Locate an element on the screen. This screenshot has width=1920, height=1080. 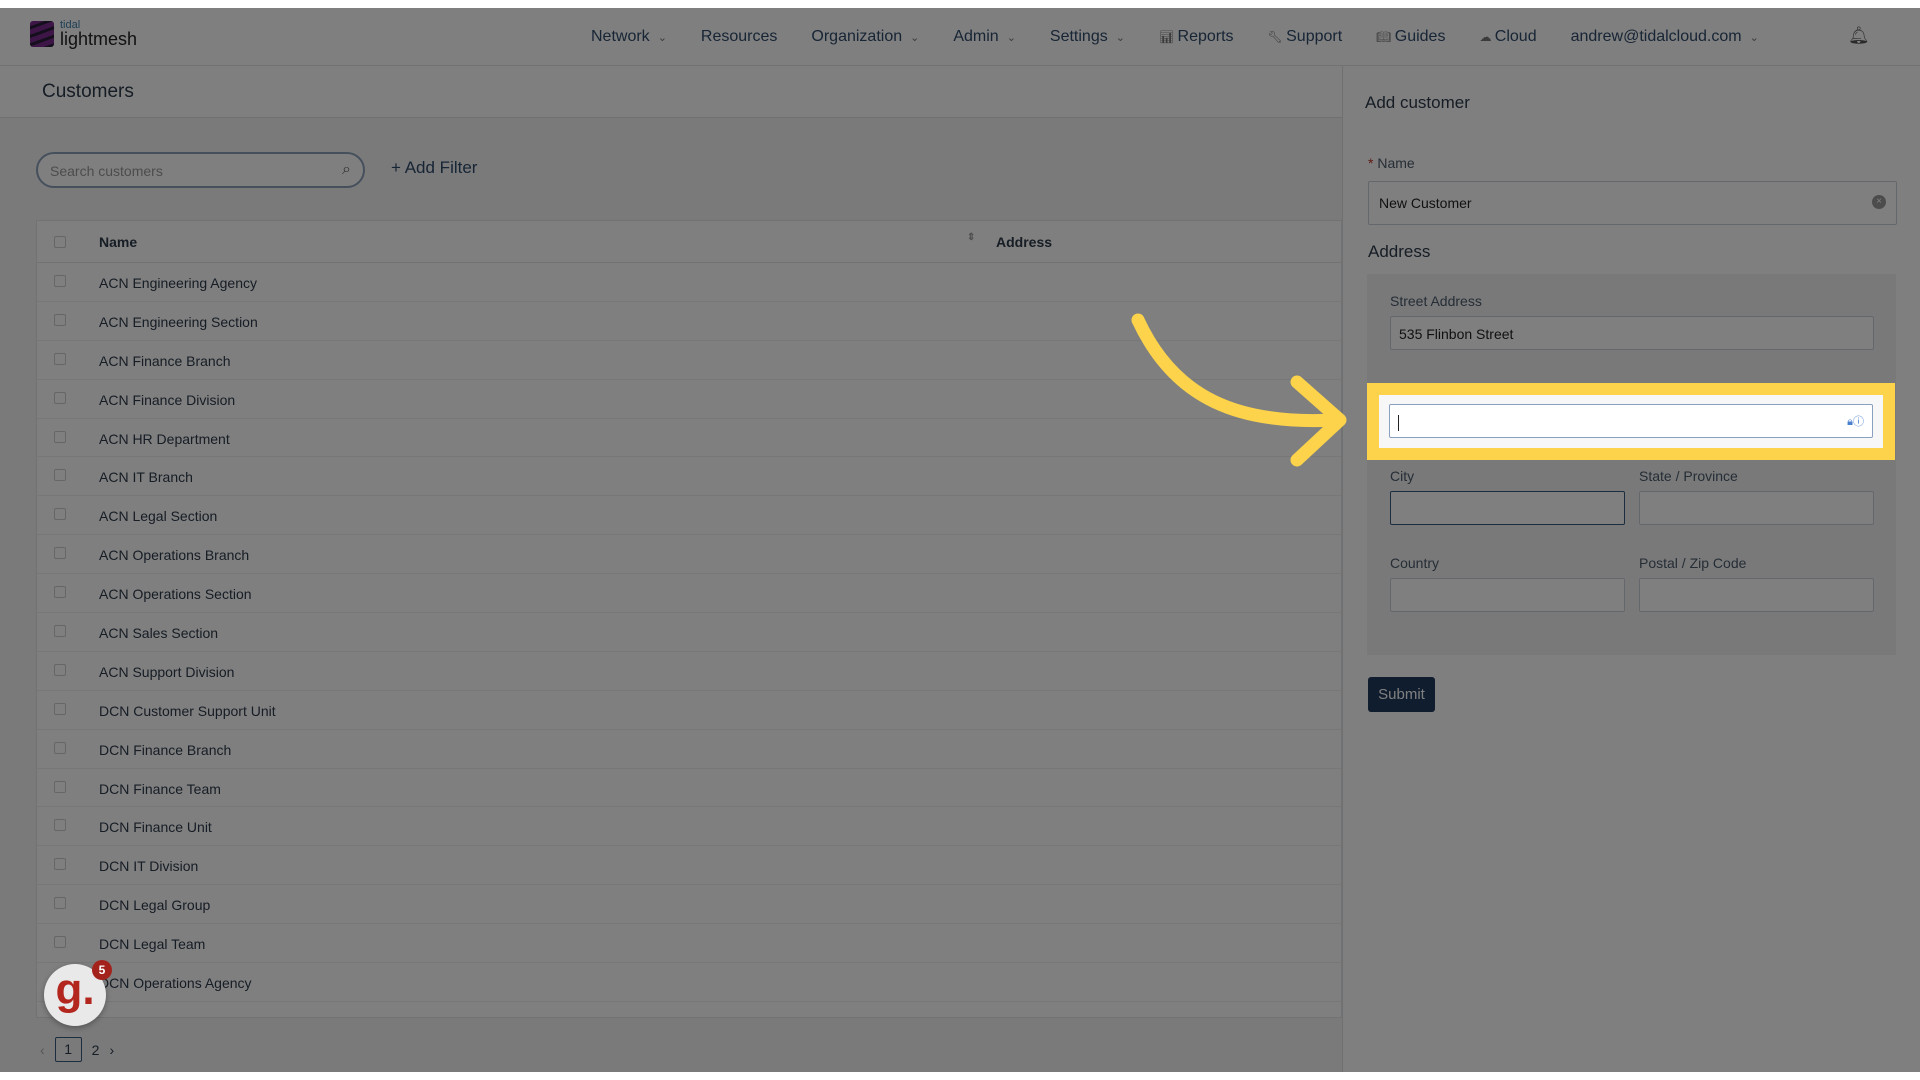
bottom-bar is located at coordinates (960, 1076).